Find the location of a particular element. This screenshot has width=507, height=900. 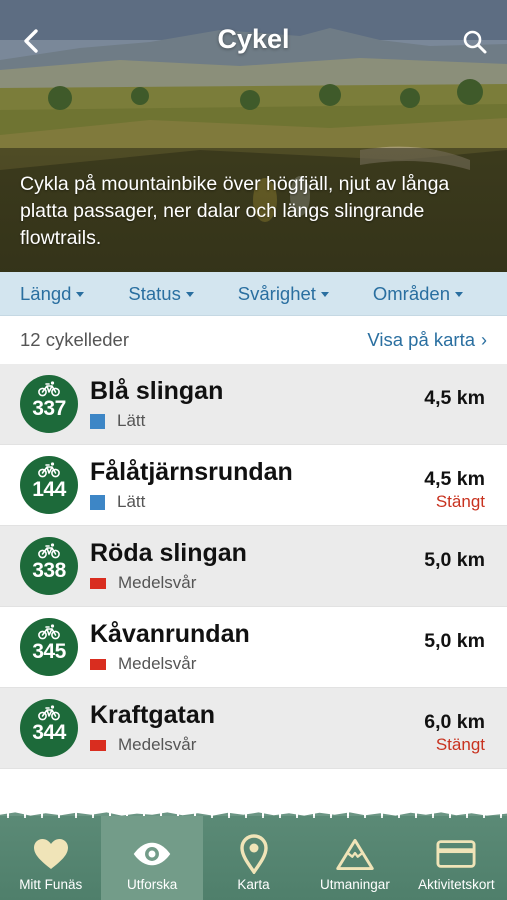

trail-name: Blå slingan is located at coordinates (157, 391).